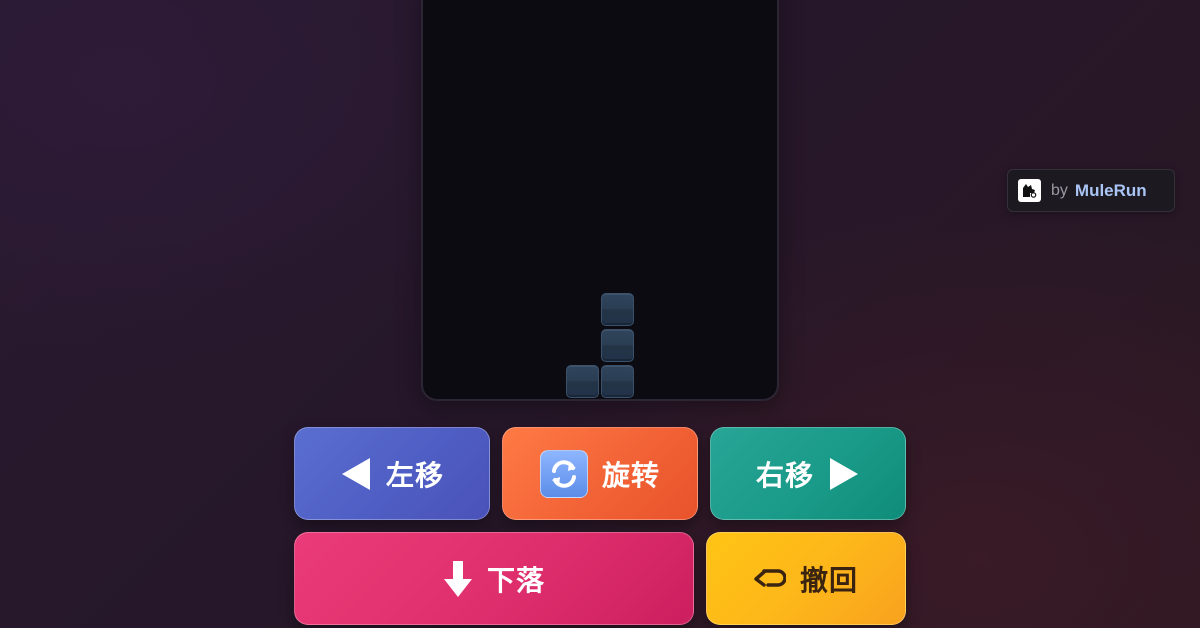 The height and width of the screenshot is (628, 1200). What do you see at coordinates (844, 474) in the screenshot?
I see `triangle-right-icon` at bounding box center [844, 474].